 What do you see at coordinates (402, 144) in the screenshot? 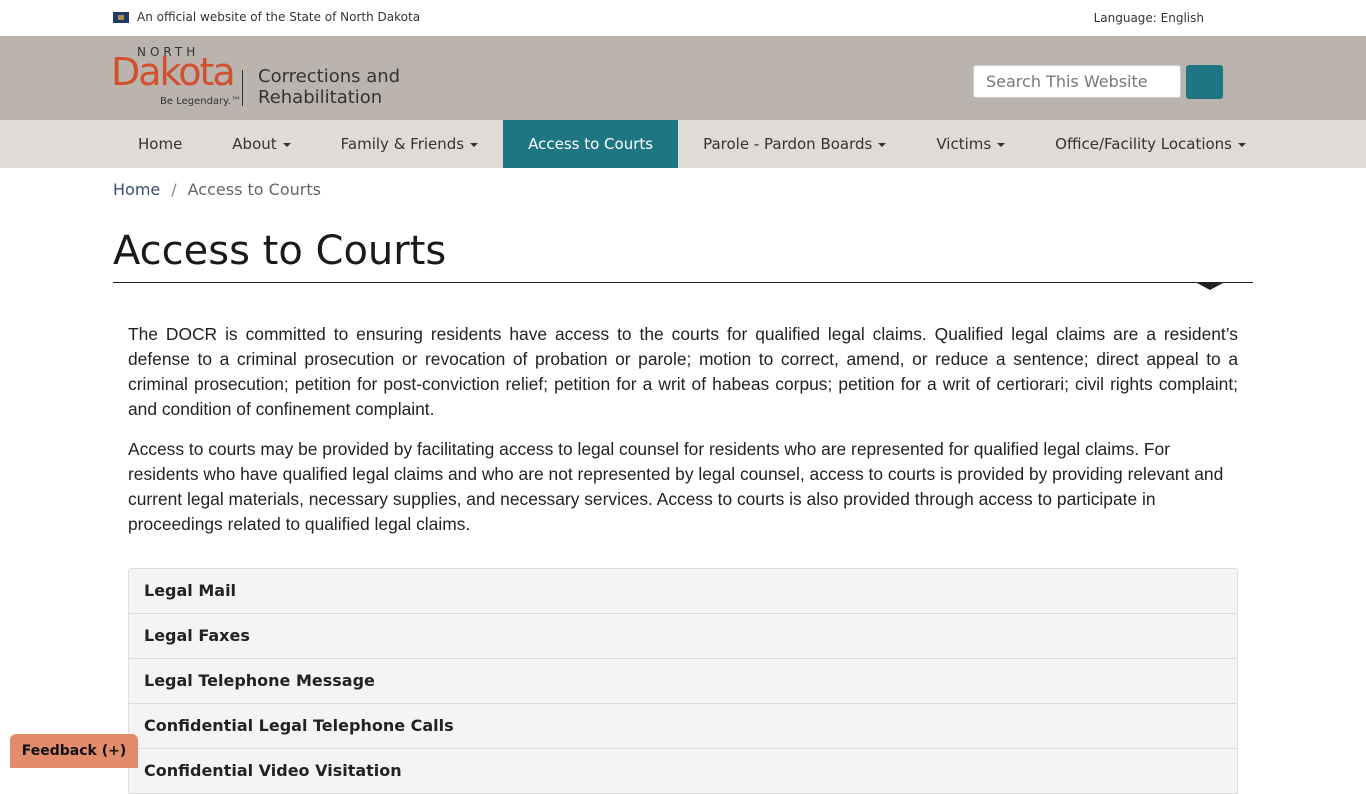
I see `nav-family-friends-label: Family & Friends` at bounding box center [402, 144].